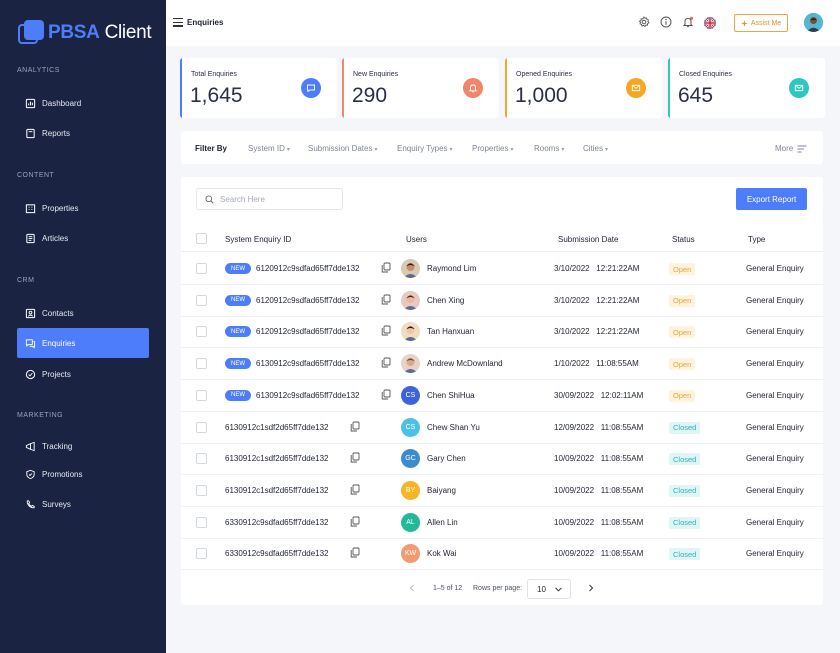 The height and width of the screenshot is (653, 840). What do you see at coordinates (451, 150) in the screenshot?
I see `chevron-down-icon: ▾` at bounding box center [451, 150].